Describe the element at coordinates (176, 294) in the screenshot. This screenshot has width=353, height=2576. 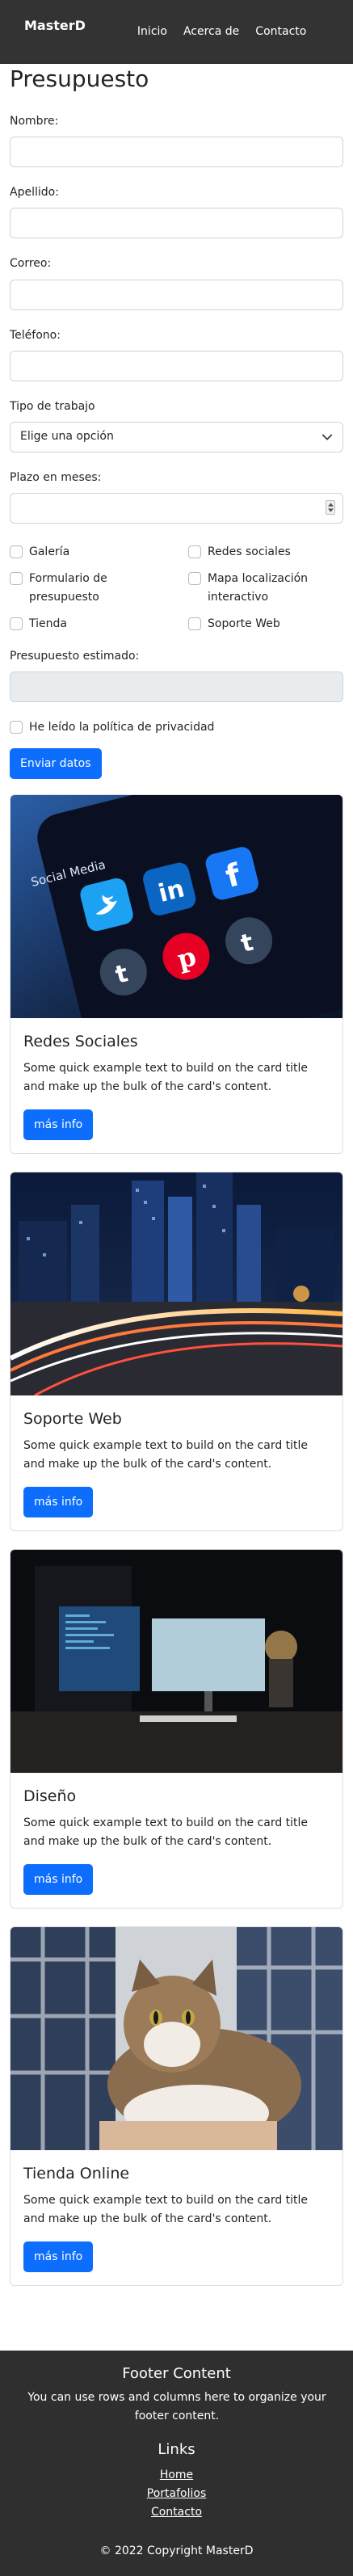
I see `correo-input` at that location.